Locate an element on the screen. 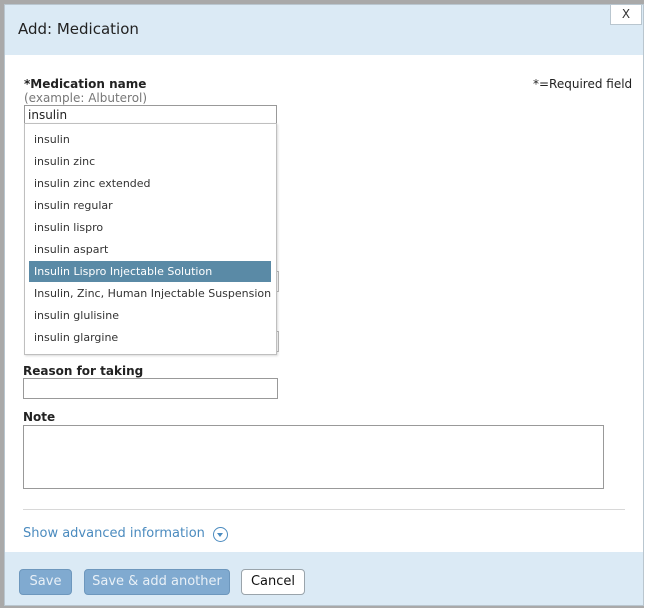 Image resolution: width=650 pixels, height=608 pixels. autocomplete-item: insulin is located at coordinates (150, 139).